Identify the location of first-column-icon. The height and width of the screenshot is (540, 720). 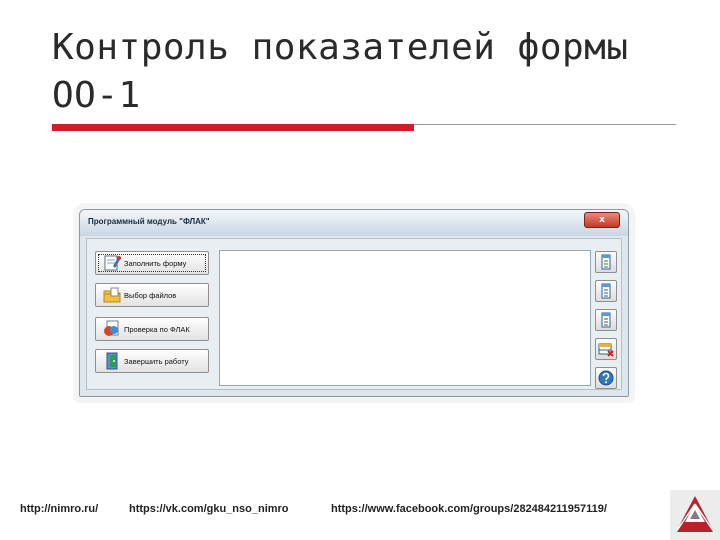
(606, 262).